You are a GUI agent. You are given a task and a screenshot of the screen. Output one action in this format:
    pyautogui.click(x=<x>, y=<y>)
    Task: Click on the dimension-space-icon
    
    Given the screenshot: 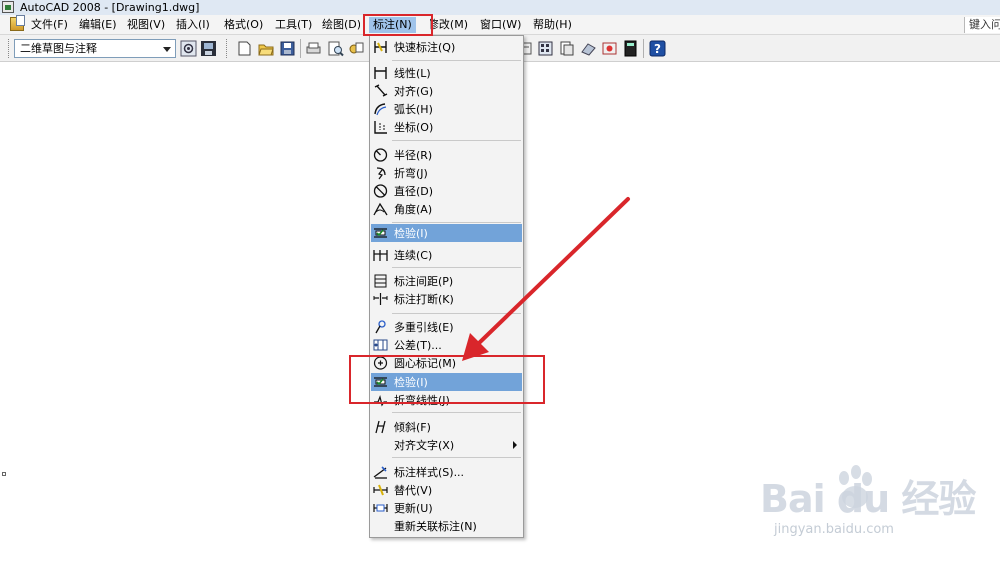 What is the action you would take?
    pyautogui.click(x=380, y=281)
    